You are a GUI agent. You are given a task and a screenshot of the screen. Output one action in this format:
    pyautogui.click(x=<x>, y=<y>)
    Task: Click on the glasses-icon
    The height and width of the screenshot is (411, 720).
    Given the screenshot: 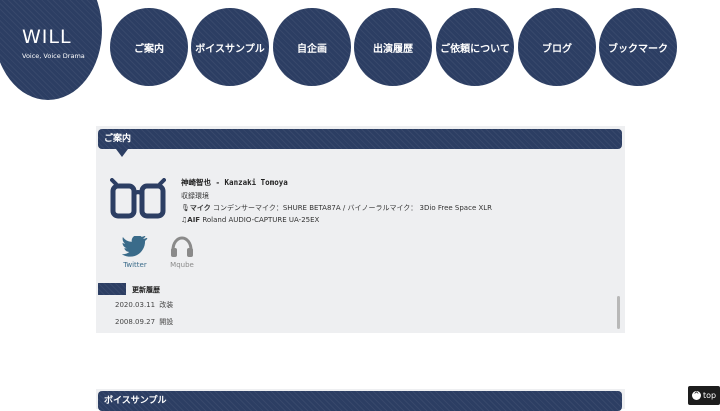 What is the action you would take?
    pyautogui.click(x=138, y=198)
    